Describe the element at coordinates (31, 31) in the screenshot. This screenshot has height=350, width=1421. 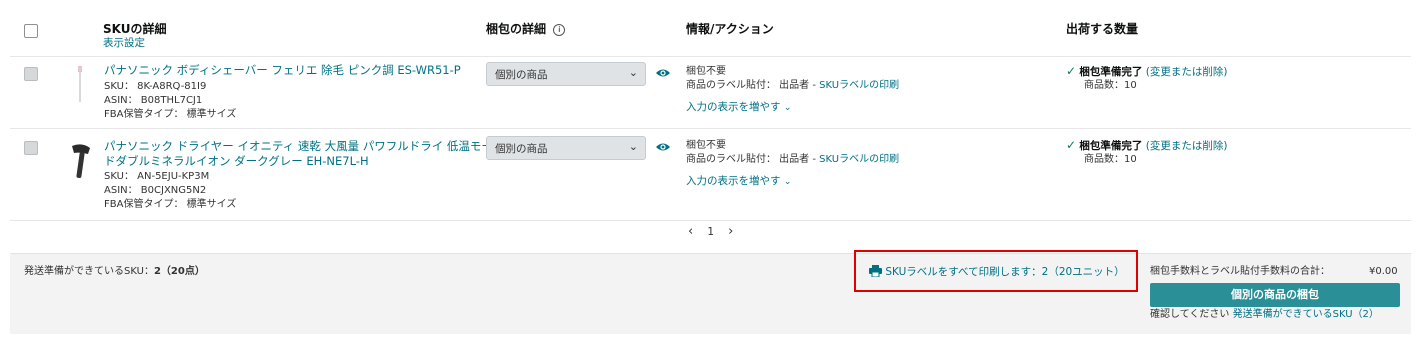
I see `select-all-checkbox` at that location.